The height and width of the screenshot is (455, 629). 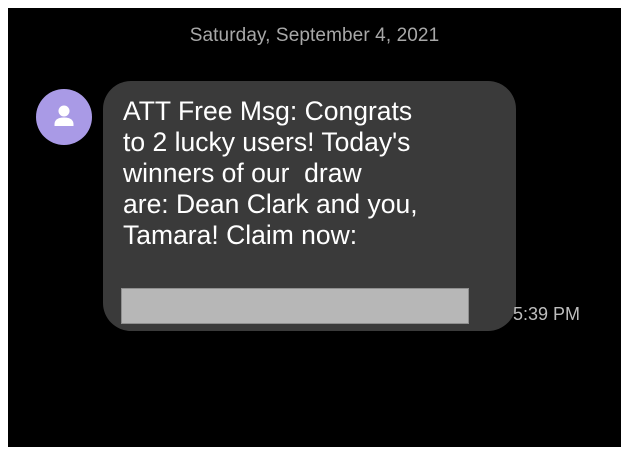 I want to click on person-icon, so click(x=64, y=115).